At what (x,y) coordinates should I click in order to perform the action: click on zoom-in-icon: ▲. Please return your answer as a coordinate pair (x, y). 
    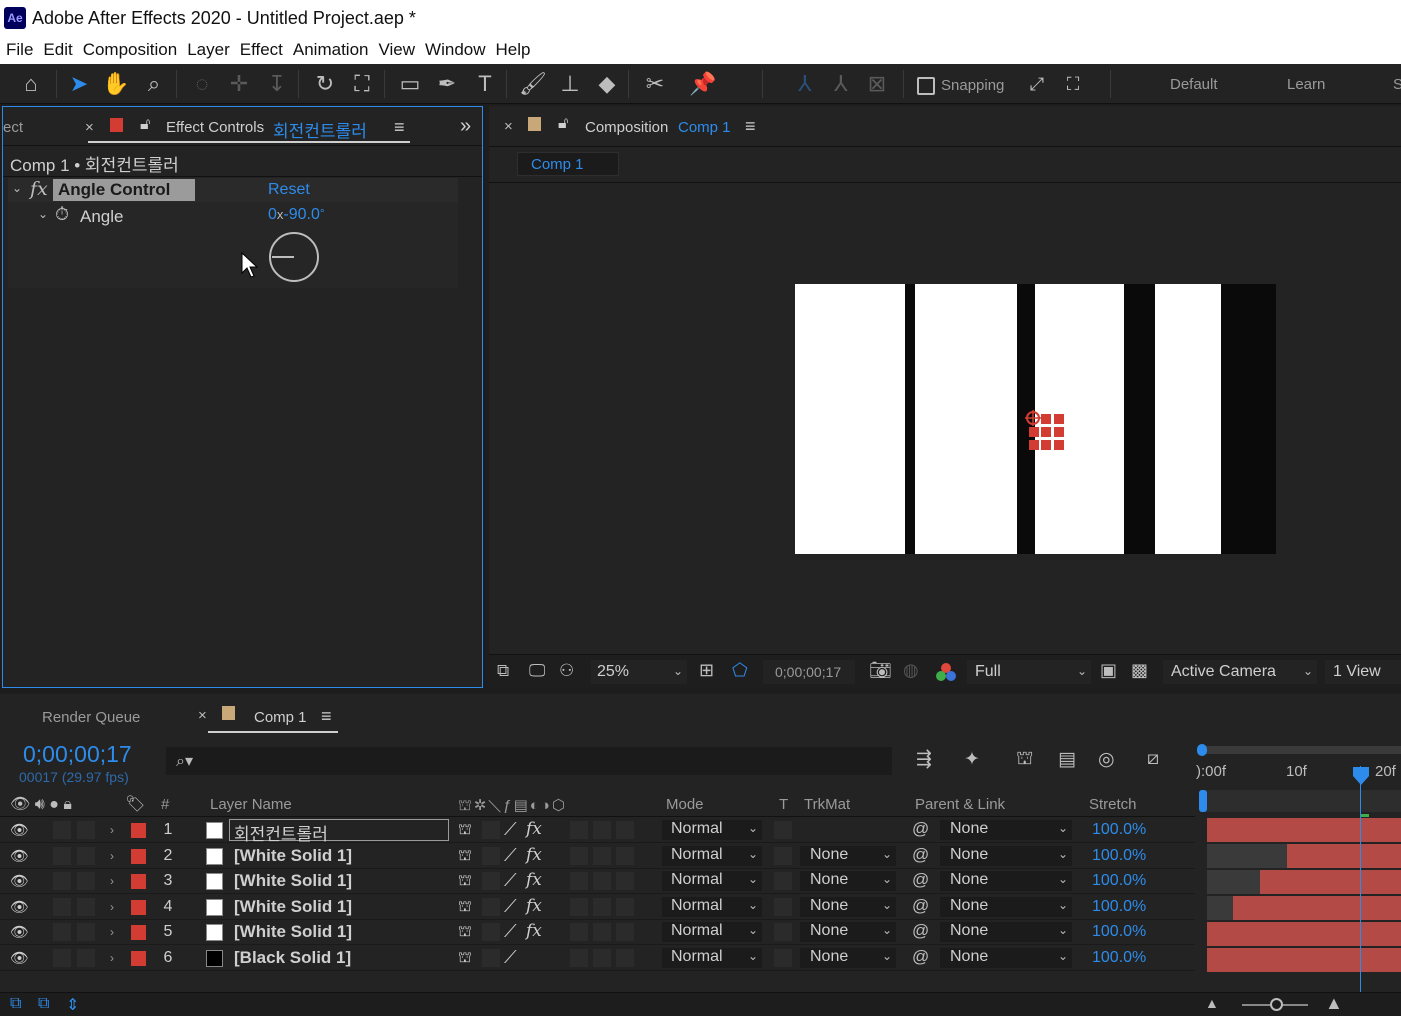
    Looking at the image, I should click on (1334, 1003).